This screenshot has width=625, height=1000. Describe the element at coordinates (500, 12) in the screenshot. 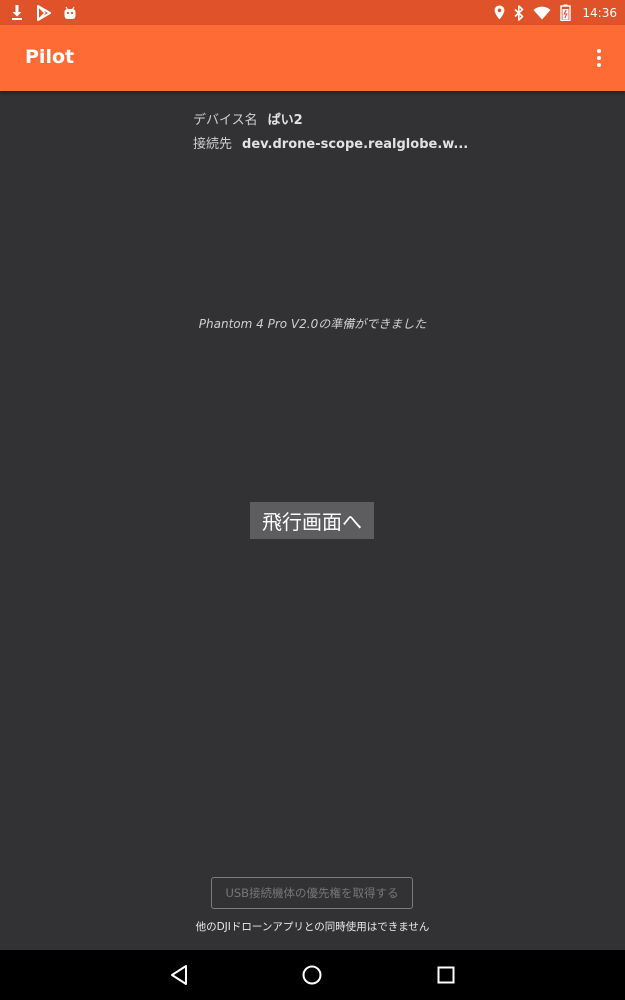

I see `location-icon` at that location.